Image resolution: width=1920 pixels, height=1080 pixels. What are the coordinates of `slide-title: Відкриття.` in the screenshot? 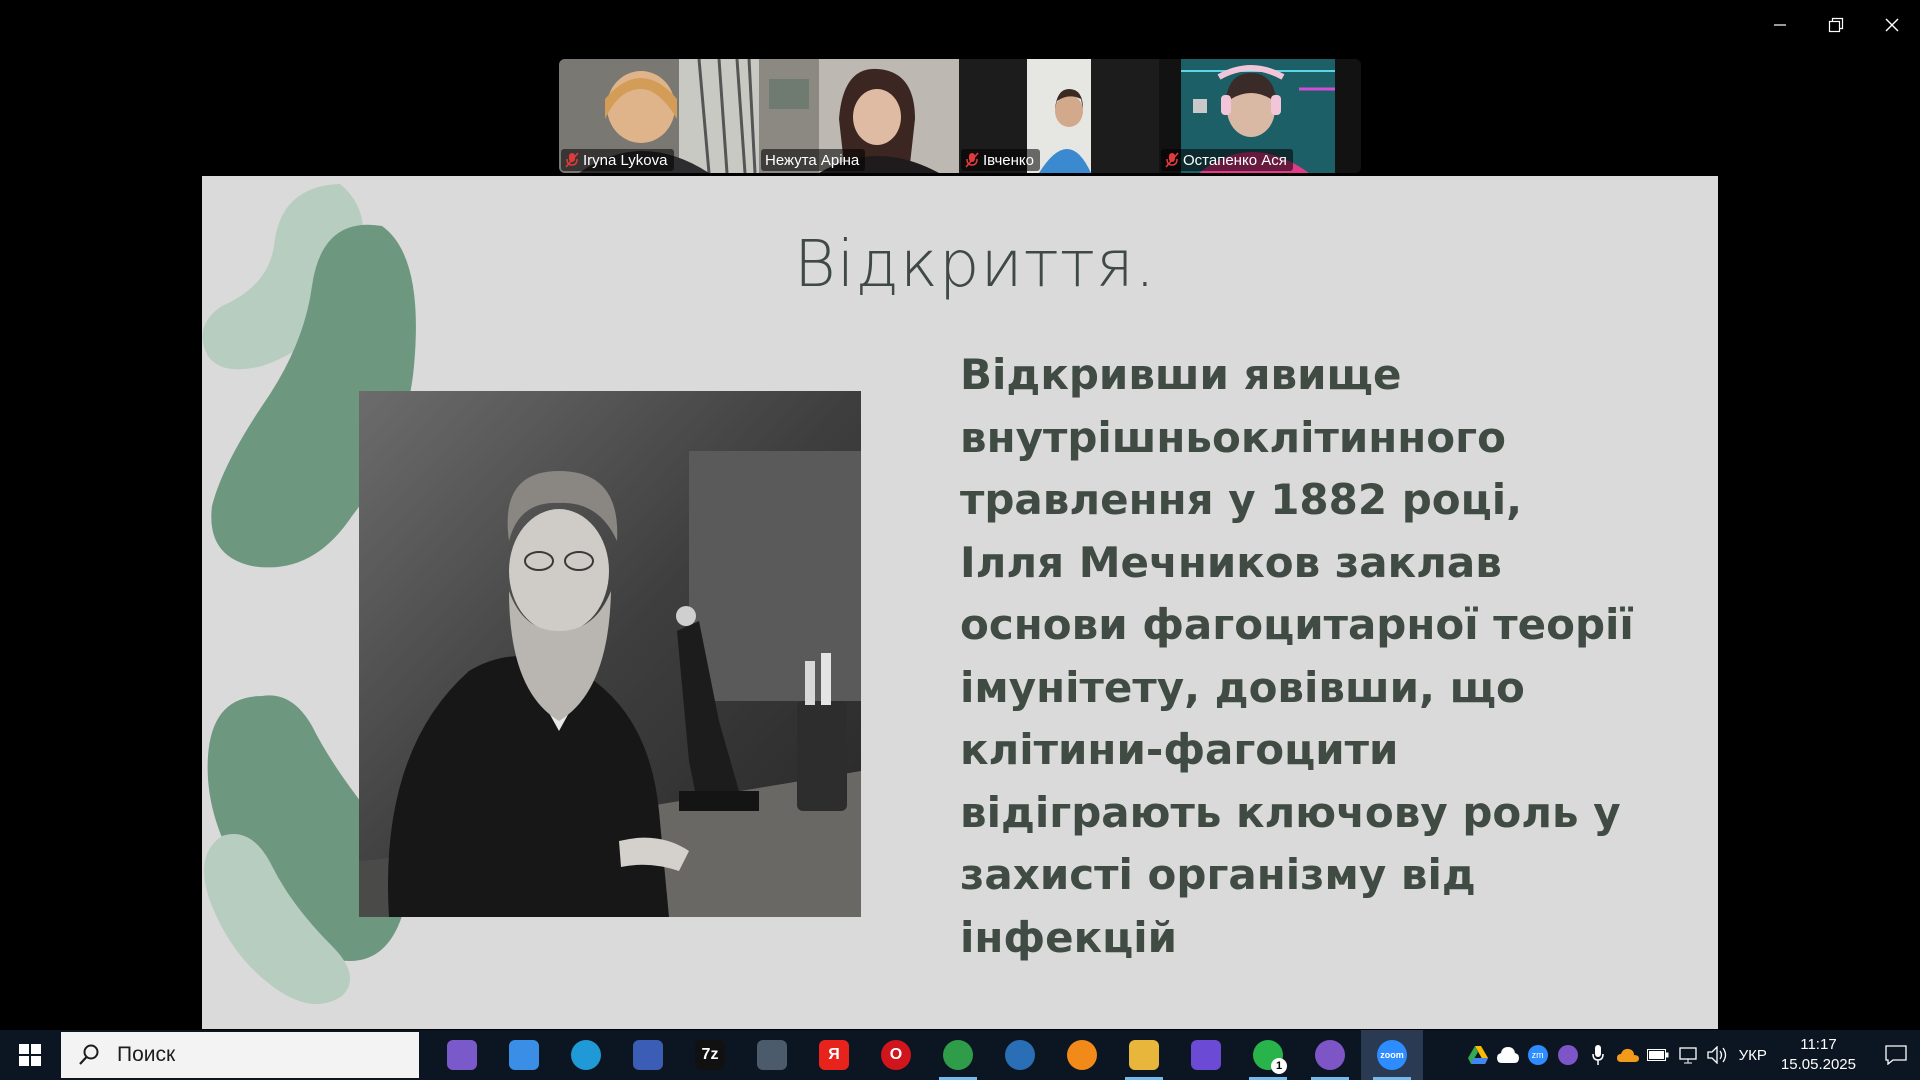 It's located at (975, 265).